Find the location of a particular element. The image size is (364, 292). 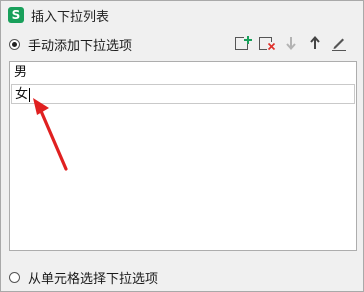

list-toolbar is located at coordinates (292, 43).